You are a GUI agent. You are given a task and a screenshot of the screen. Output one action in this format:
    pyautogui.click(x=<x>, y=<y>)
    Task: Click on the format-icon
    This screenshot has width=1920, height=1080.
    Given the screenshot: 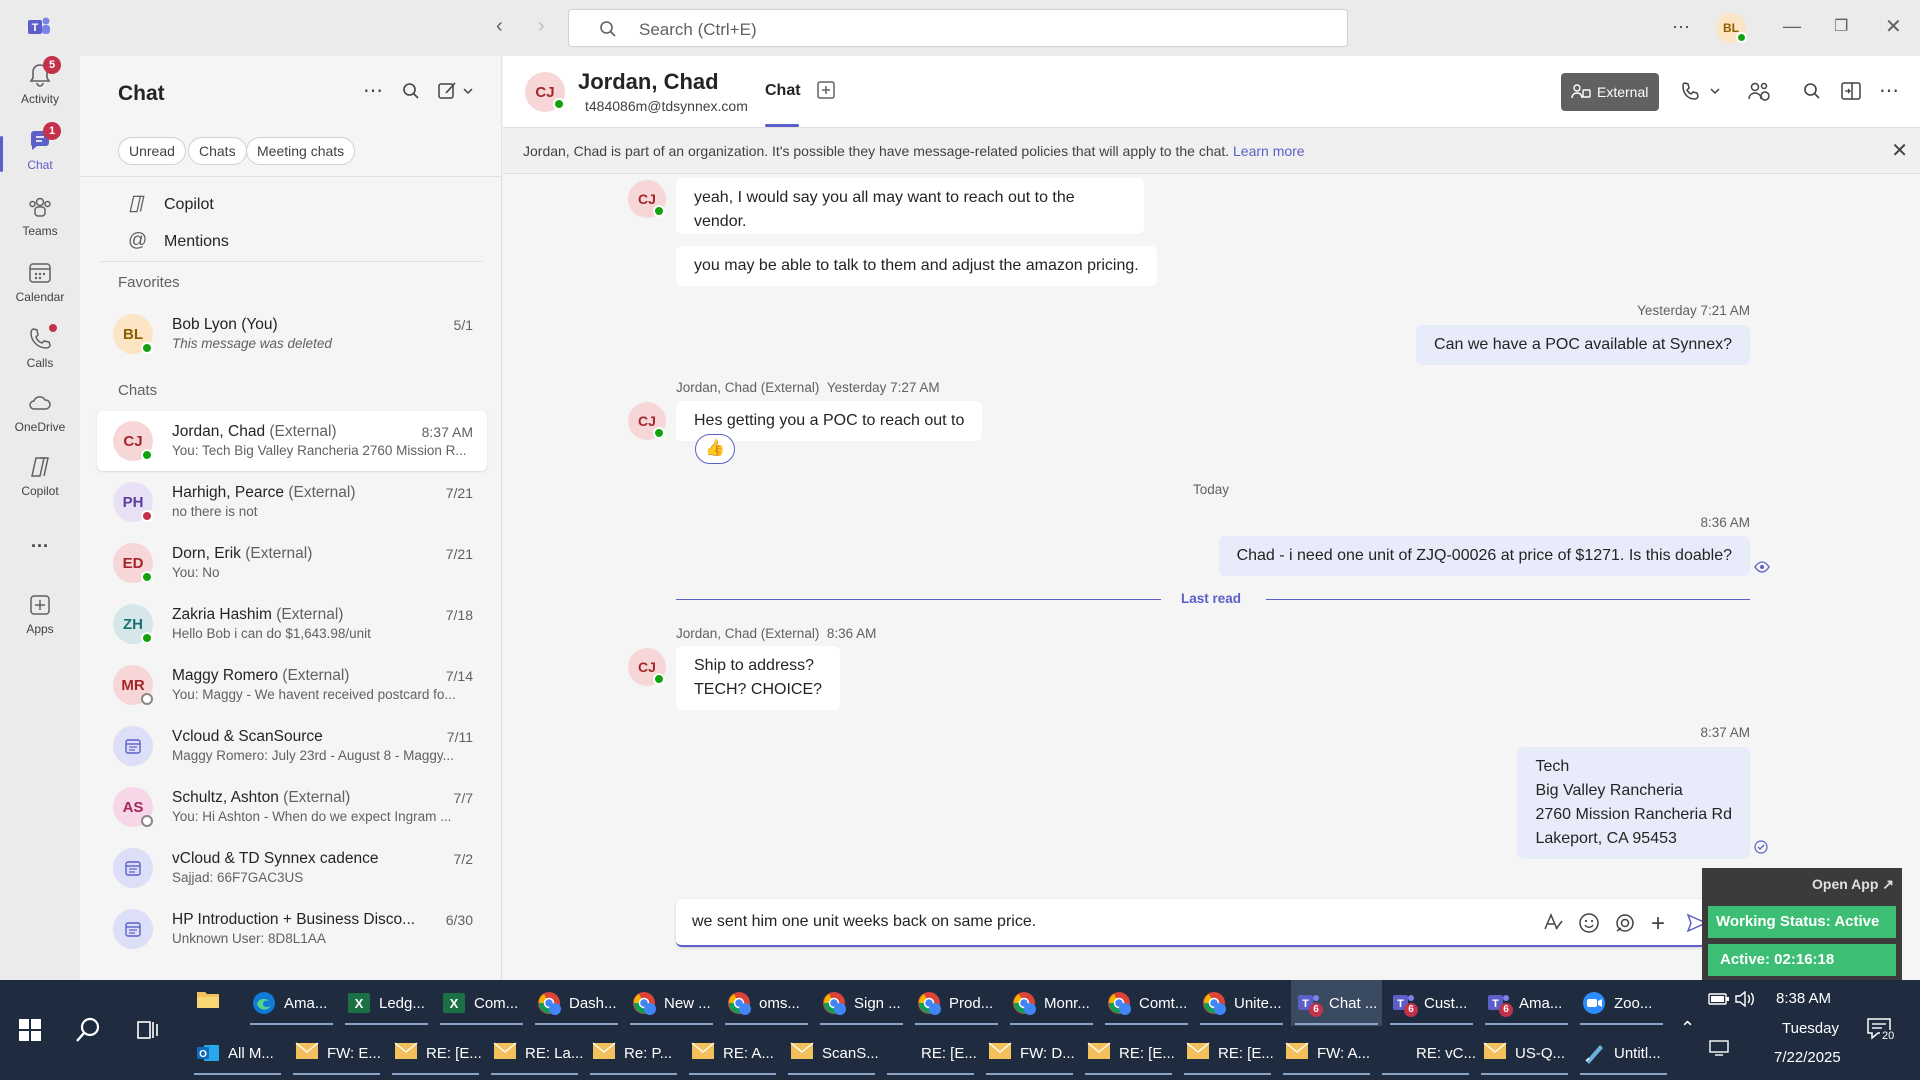 What is the action you would take?
    pyautogui.click(x=1553, y=924)
    